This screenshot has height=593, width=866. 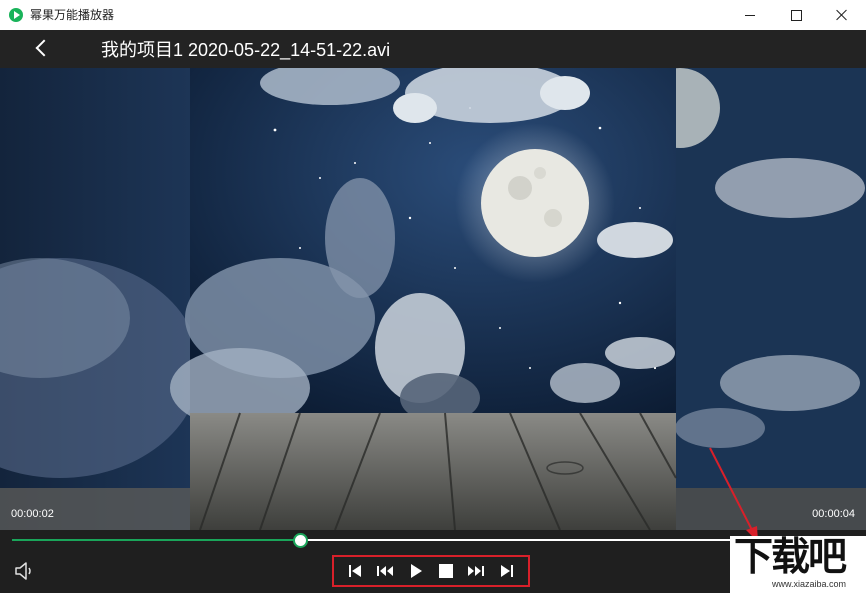 I want to click on maximize-icon, so click(x=796, y=15).